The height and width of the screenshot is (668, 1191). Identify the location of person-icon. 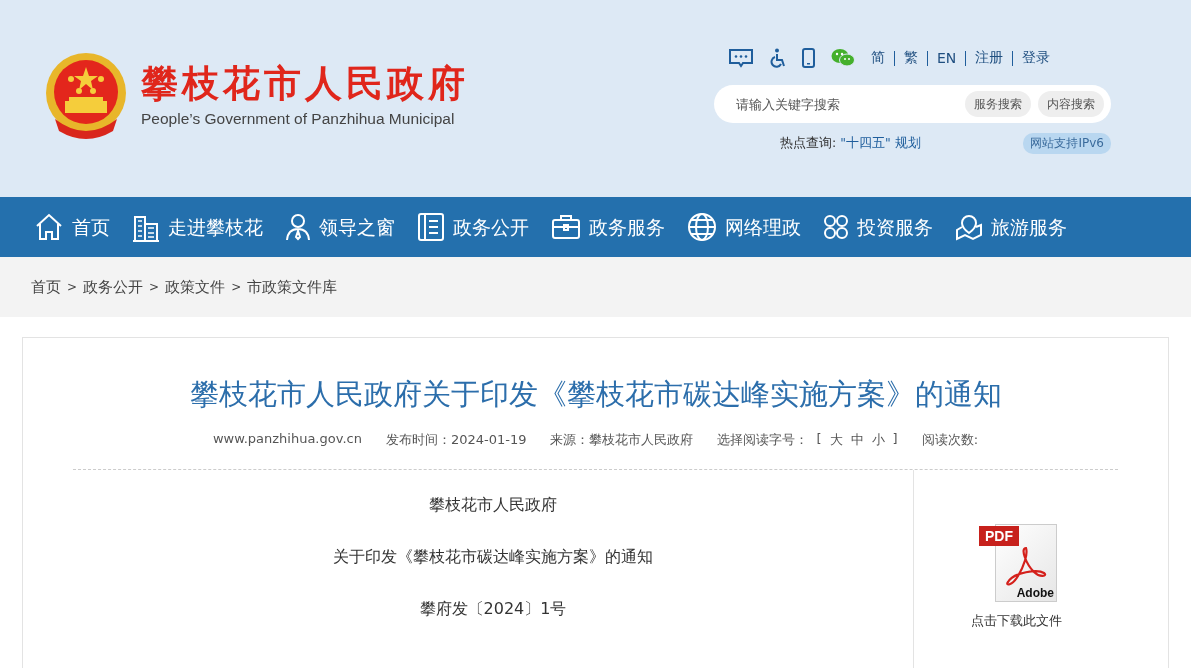
(298, 227).